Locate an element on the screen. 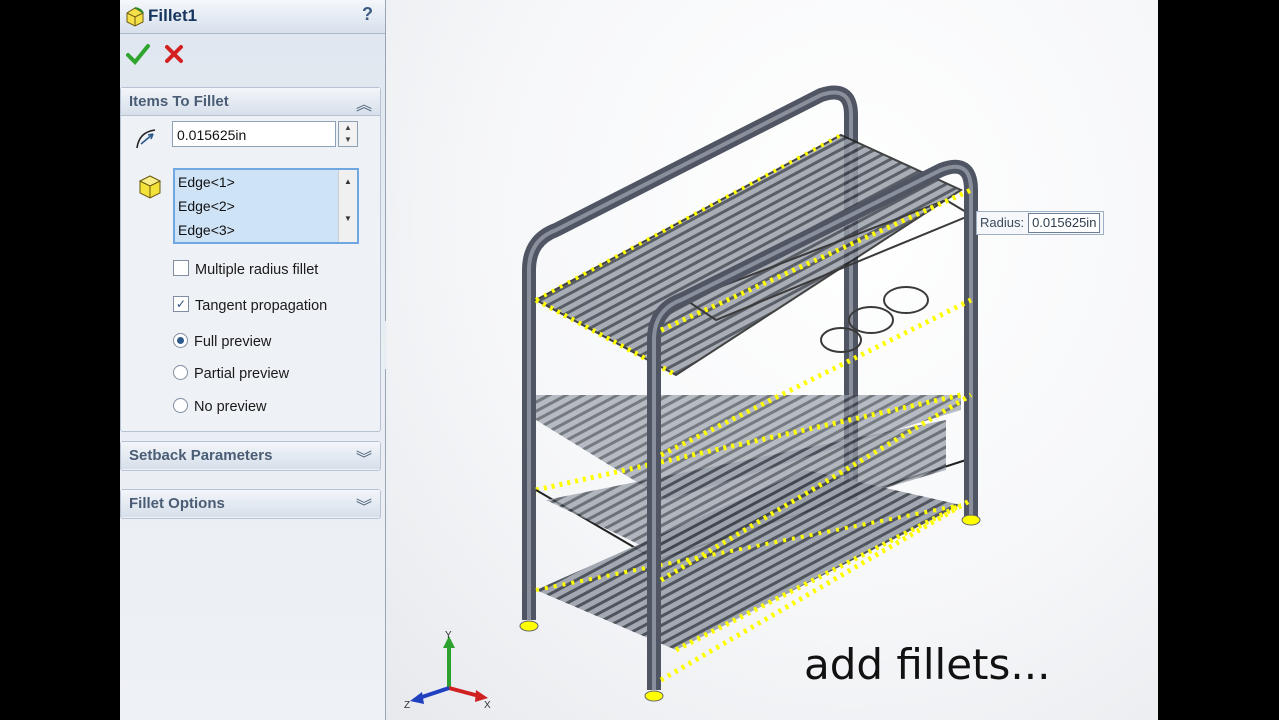  fillet-feature-icon is located at coordinates (135, 17).